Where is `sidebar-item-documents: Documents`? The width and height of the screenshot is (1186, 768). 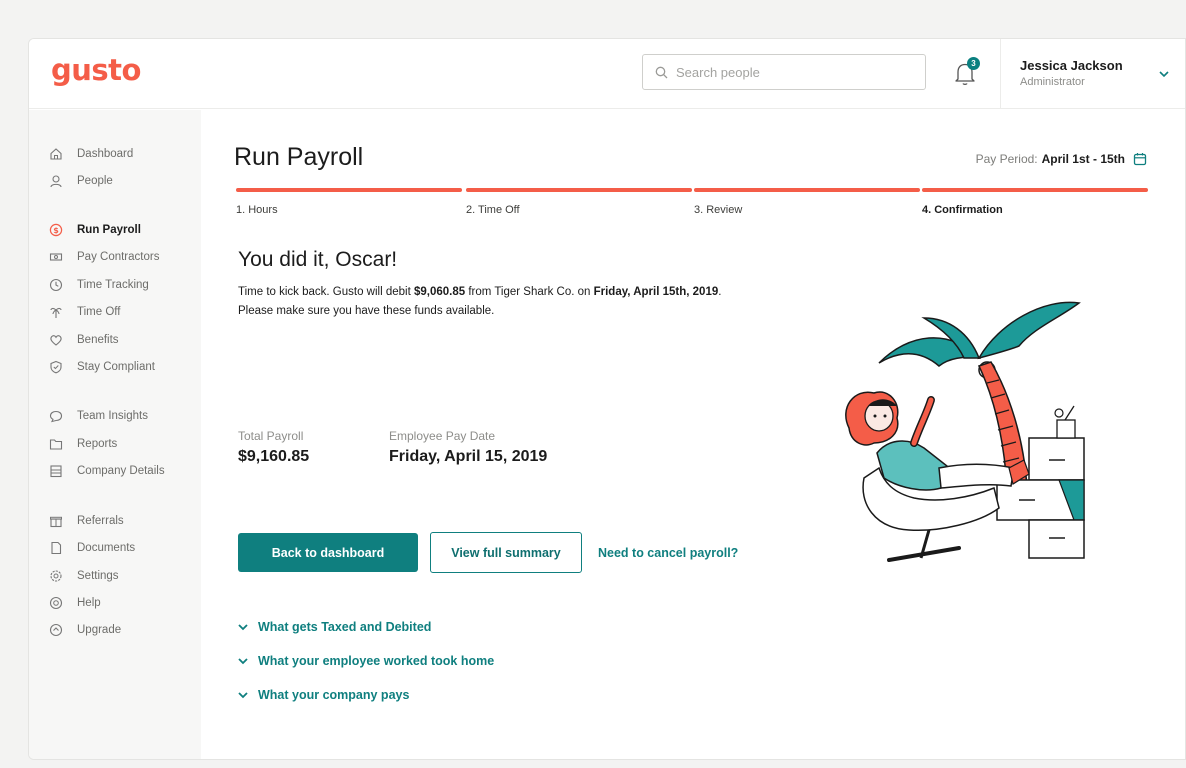
sidebar-item-documents: Documents is located at coordinates (124, 548).